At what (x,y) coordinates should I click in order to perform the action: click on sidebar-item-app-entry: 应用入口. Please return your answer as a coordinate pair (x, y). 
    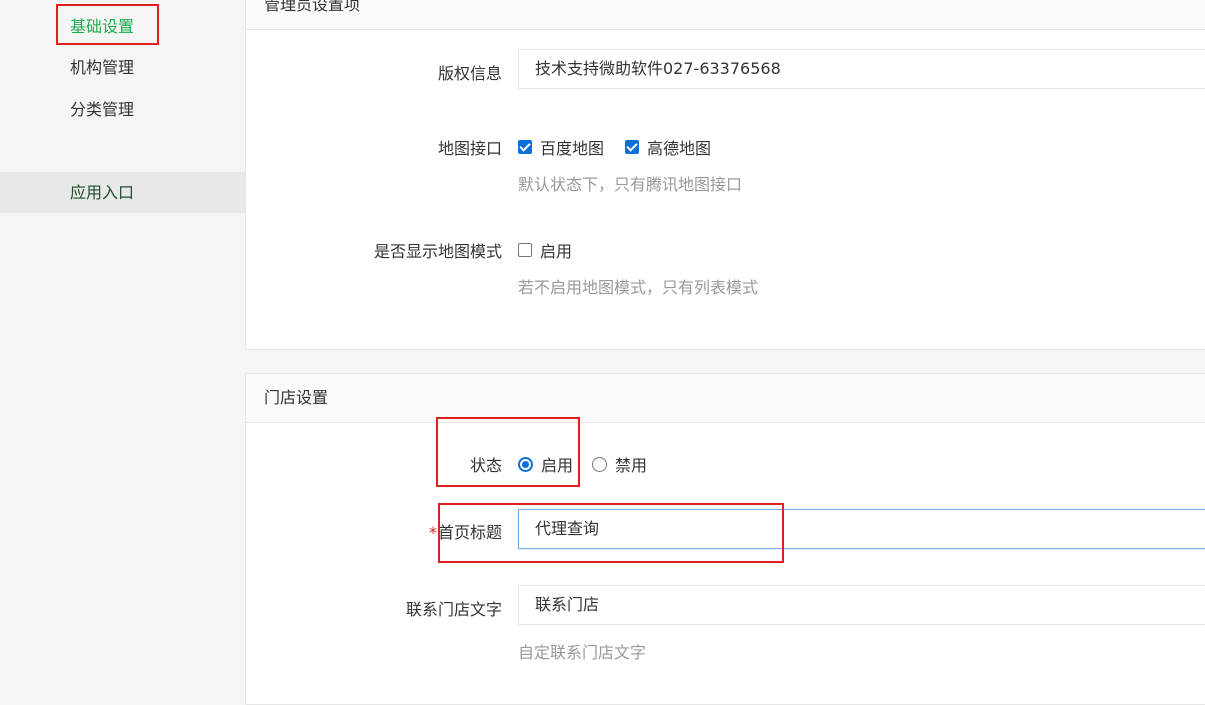
    Looking at the image, I should click on (122, 192).